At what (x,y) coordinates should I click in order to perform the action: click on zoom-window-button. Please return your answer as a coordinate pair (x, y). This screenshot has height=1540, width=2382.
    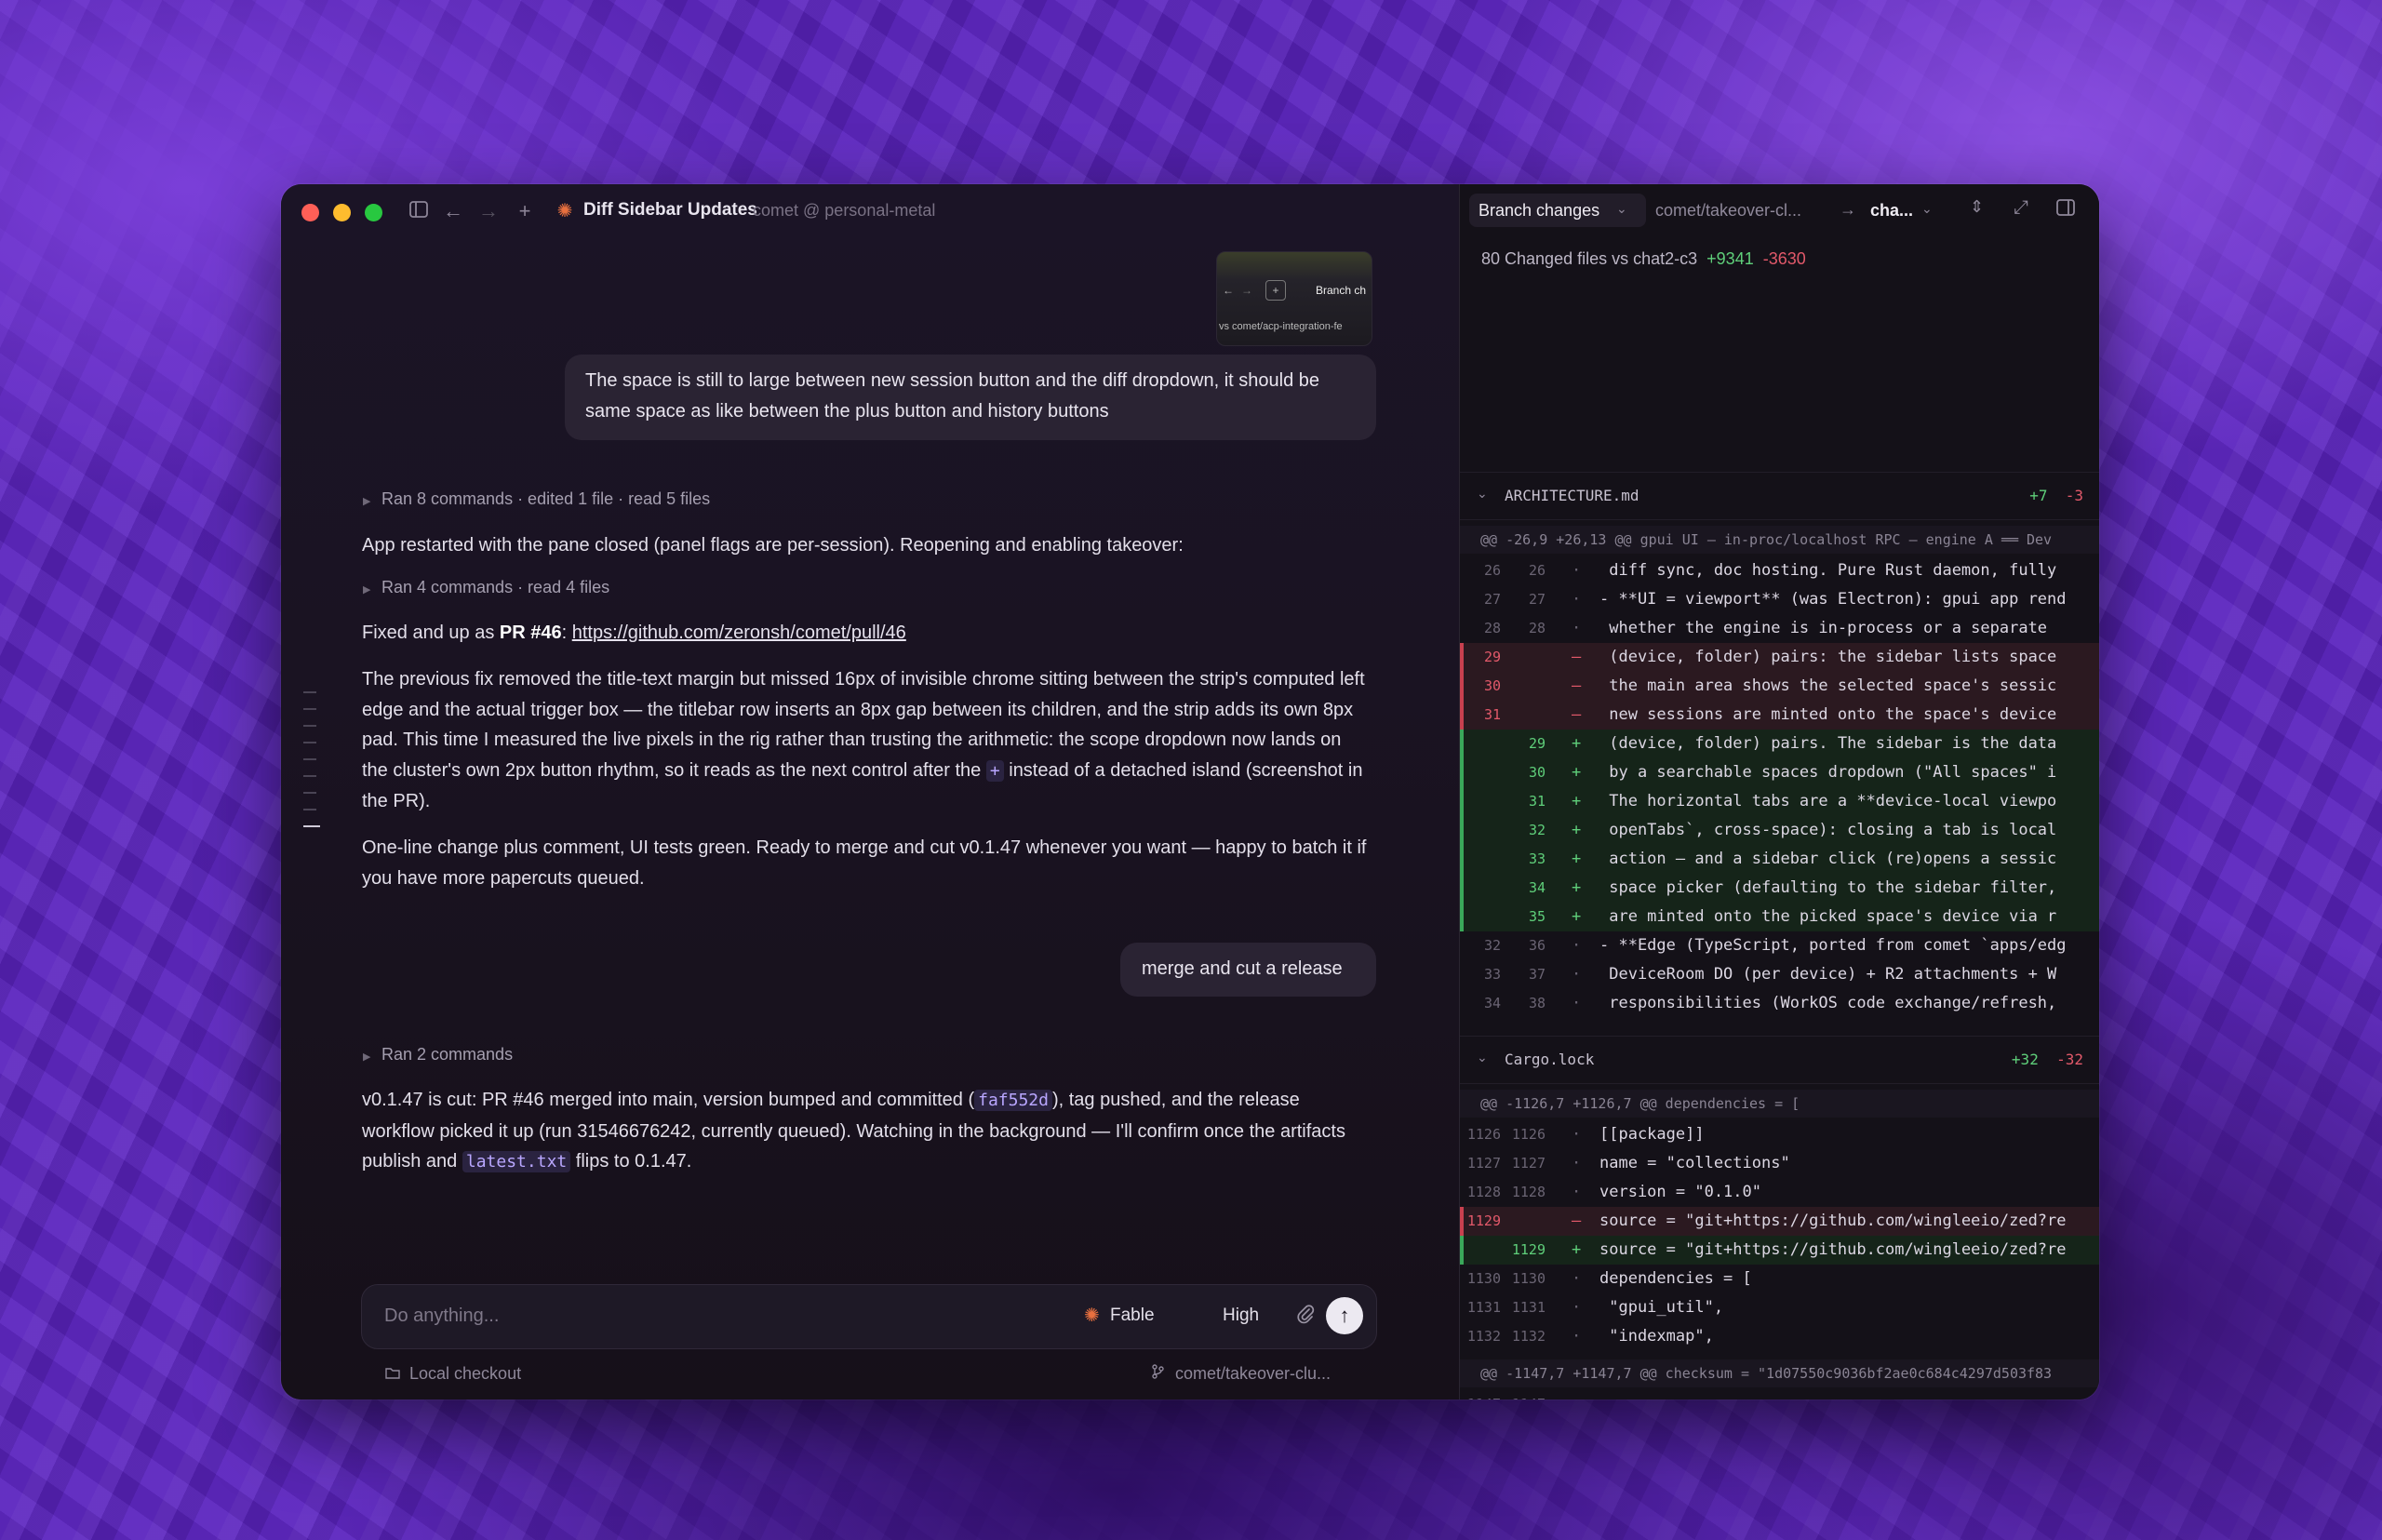
    Looking at the image, I should click on (373, 212).